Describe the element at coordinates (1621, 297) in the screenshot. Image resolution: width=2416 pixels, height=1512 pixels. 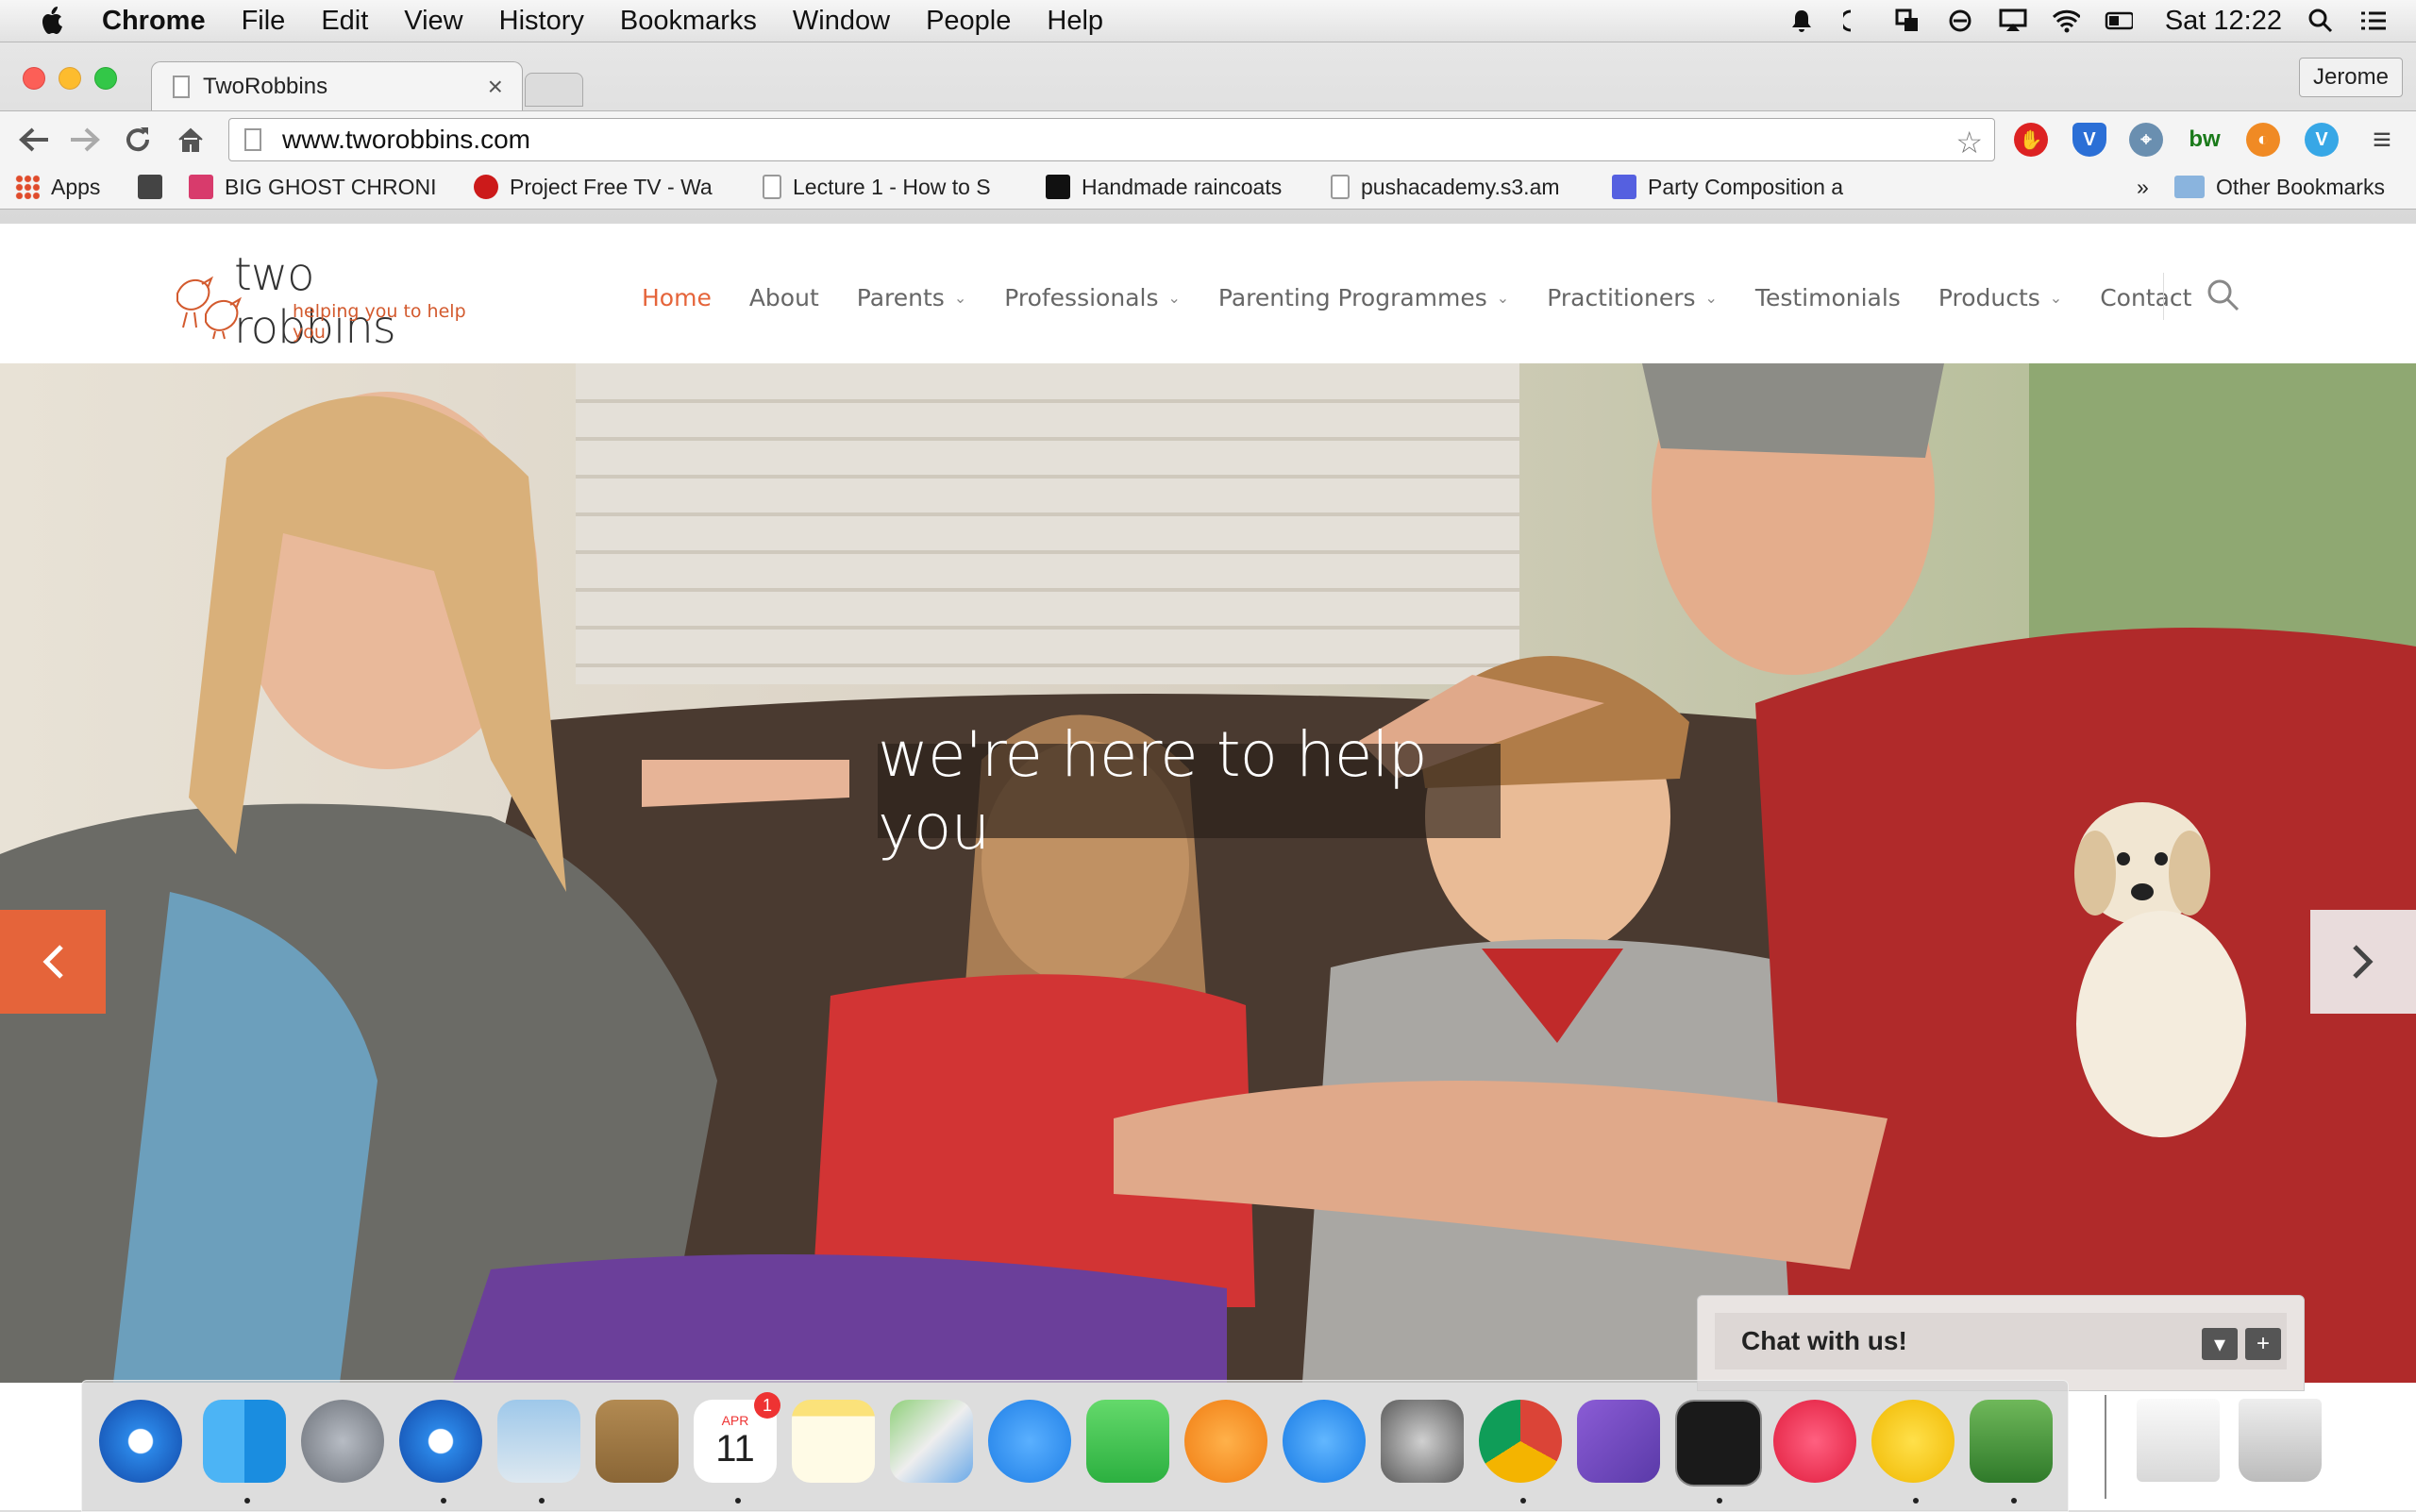
I see `nav-label: Practitioners` at that location.